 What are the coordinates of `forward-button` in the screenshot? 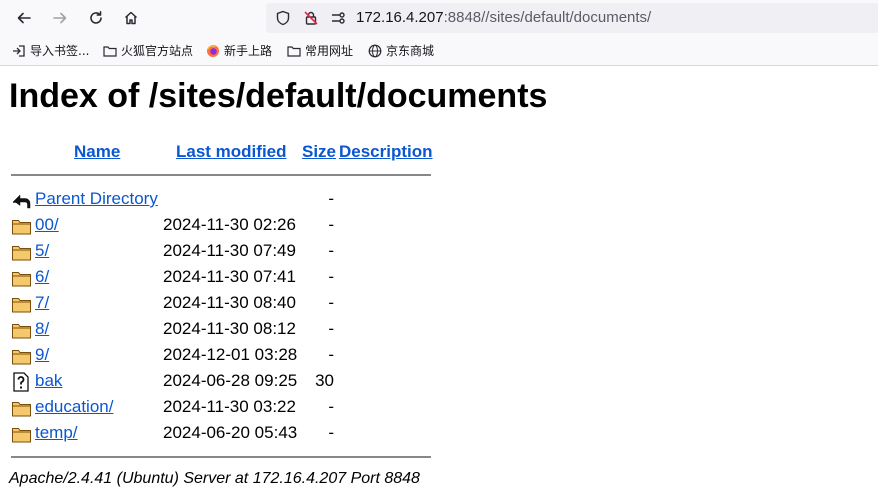 It's located at (60, 18).